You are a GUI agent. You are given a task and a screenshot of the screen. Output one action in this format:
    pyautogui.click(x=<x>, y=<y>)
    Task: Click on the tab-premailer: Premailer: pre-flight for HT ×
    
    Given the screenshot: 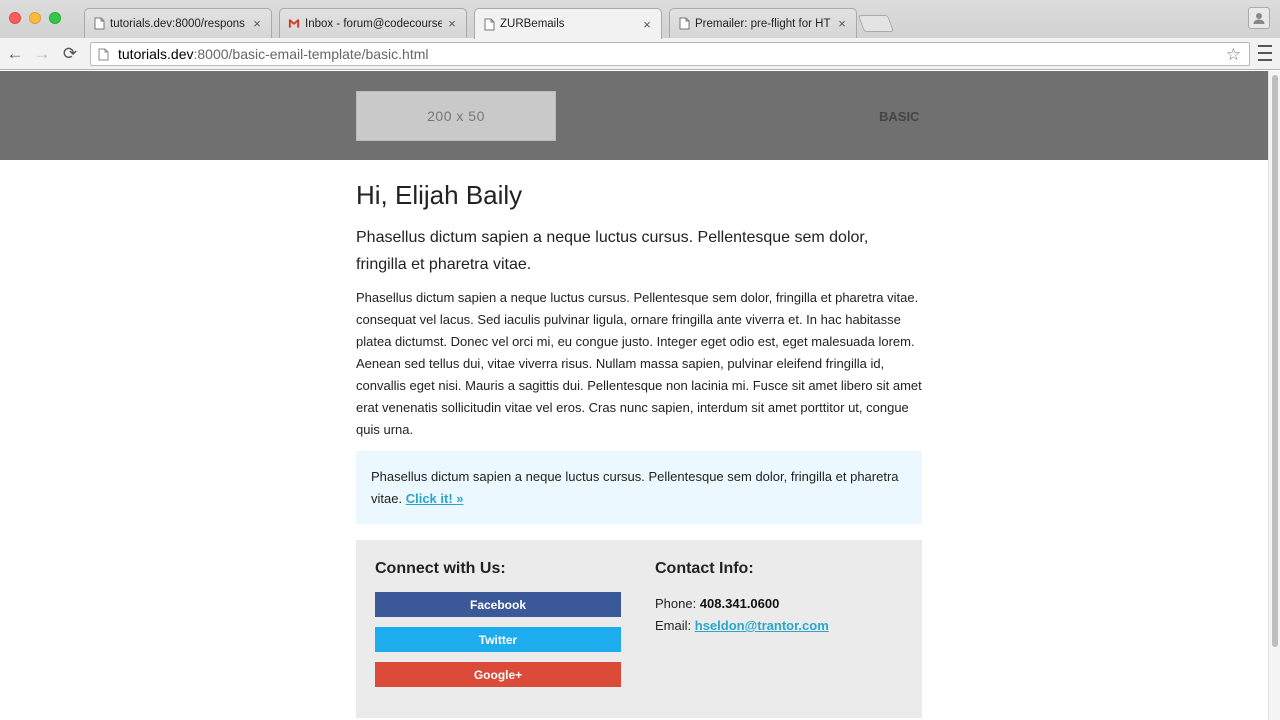 What is the action you would take?
    pyautogui.click(x=763, y=23)
    